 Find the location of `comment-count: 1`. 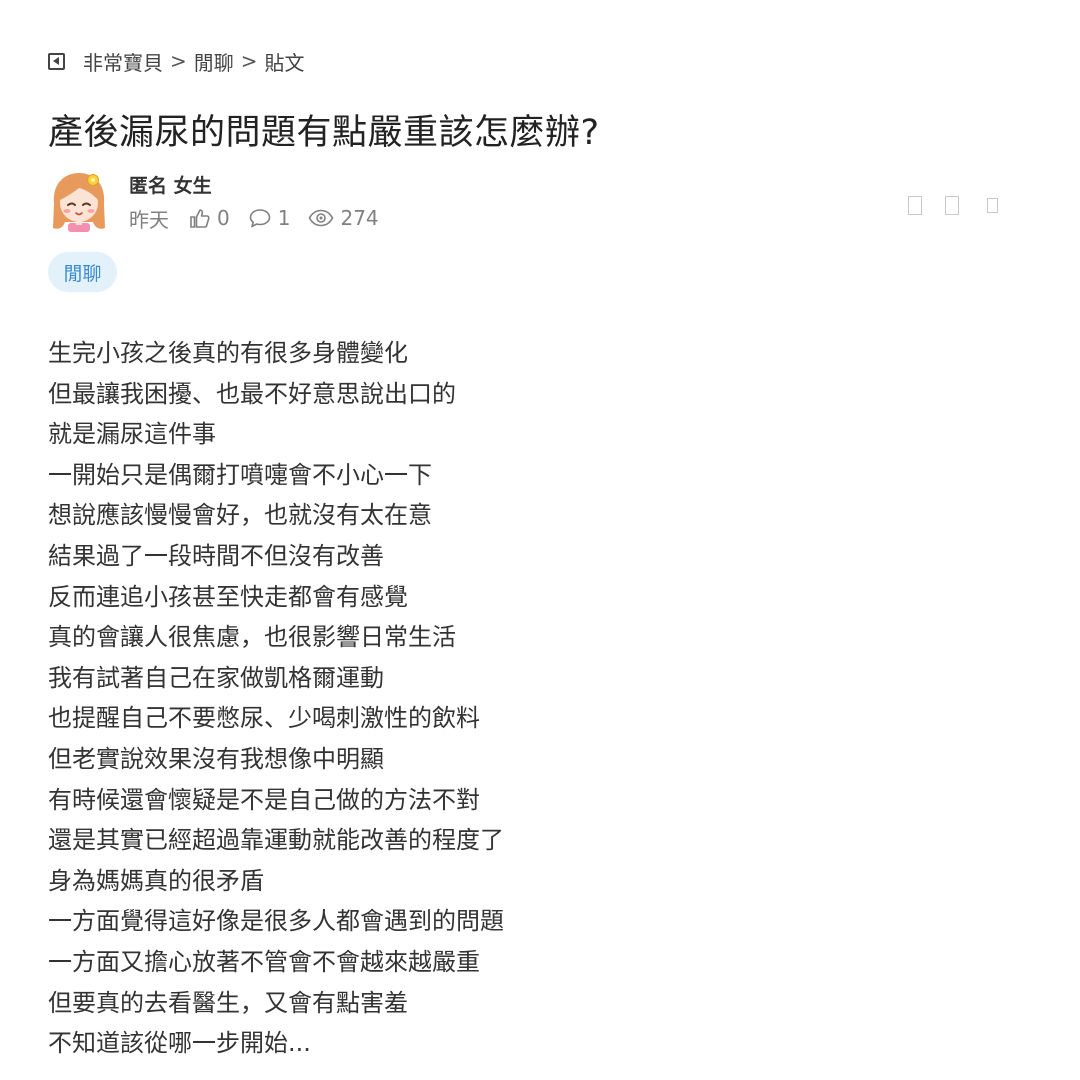

comment-count: 1 is located at coordinates (269, 218).